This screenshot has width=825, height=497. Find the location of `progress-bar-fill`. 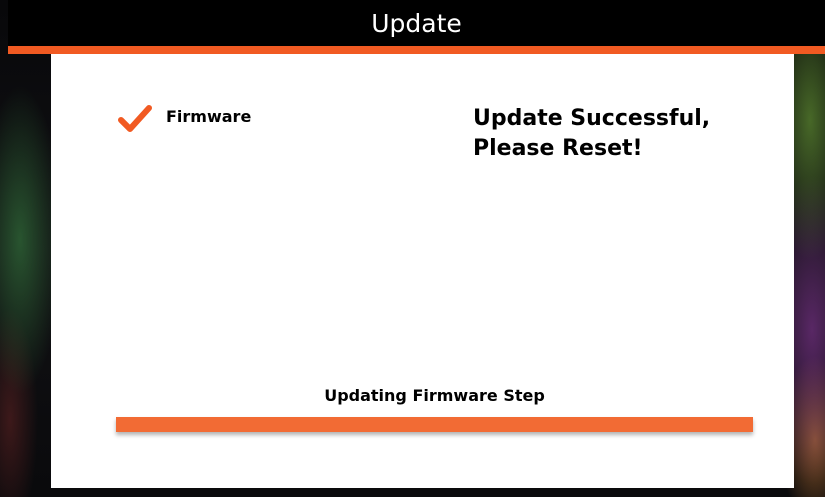

progress-bar-fill is located at coordinates (434, 424).